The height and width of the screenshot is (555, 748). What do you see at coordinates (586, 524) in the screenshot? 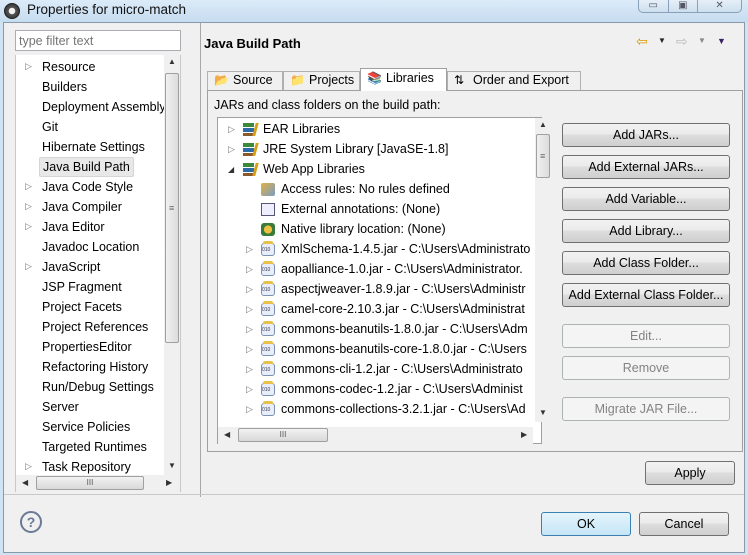
I see `ok-button: OK` at bounding box center [586, 524].